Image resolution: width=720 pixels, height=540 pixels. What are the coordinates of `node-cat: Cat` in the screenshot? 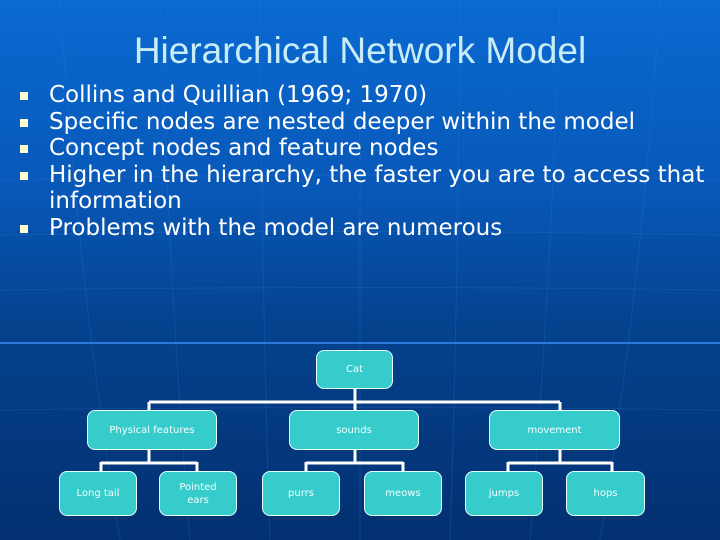 It's located at (354, 369).